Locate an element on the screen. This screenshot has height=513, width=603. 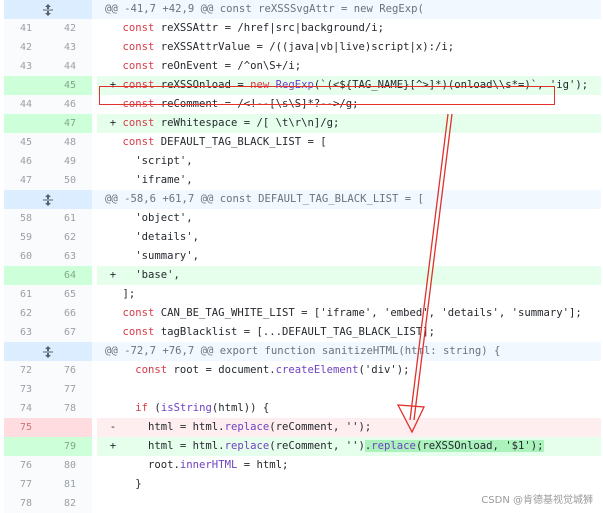
diff-line: 46 49 'script', is located at coordinates (302, 161).